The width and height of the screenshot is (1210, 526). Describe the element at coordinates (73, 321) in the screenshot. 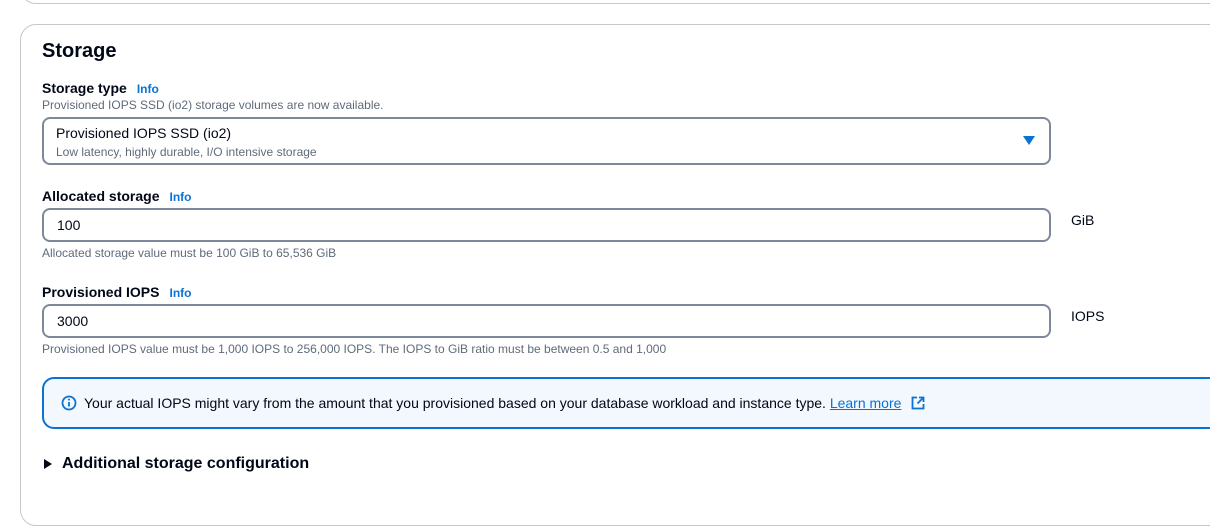

I see `provisioned-iops-value: 3000` at that location.